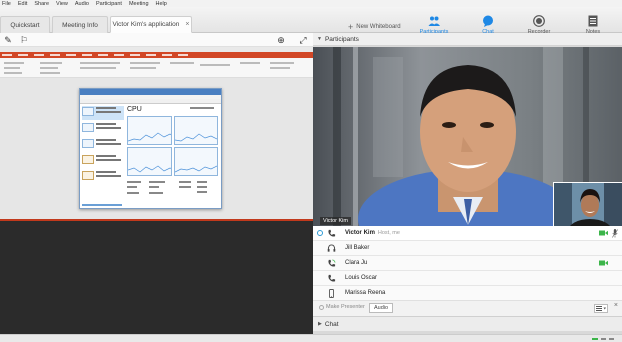 The width and height of the screenshot is (622, 342). I want to click on connection-status-icon, so click(603, 339).